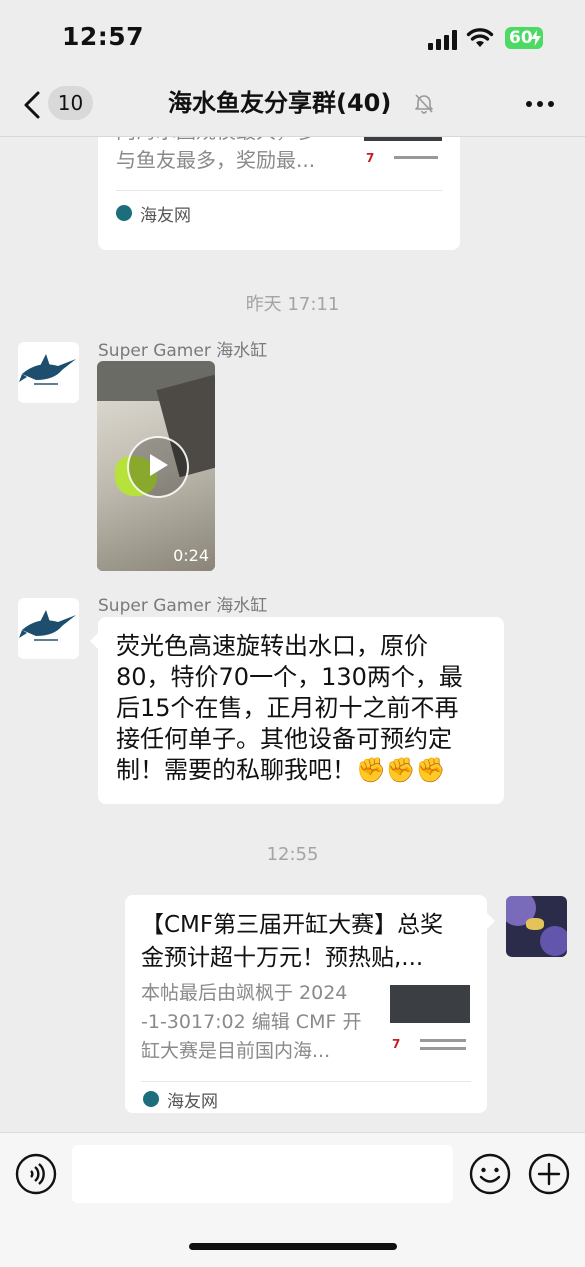  Describe the element at coordinates (216, 141) in the screenshot. I see `card-snippet-line1: 内海水圈规模最大，参` at that location.